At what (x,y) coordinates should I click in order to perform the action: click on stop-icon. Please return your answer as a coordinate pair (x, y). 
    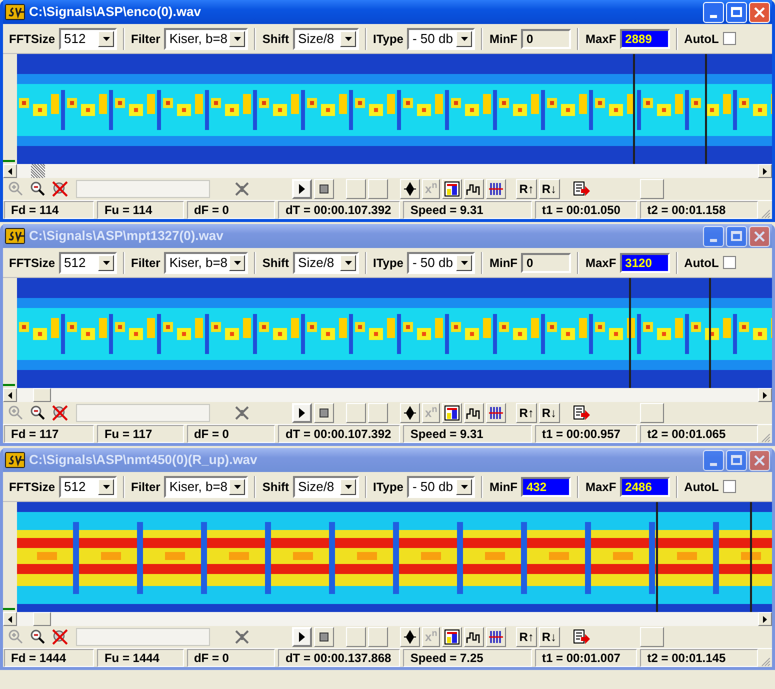
    Looking at the image, I should click on (324, 637).